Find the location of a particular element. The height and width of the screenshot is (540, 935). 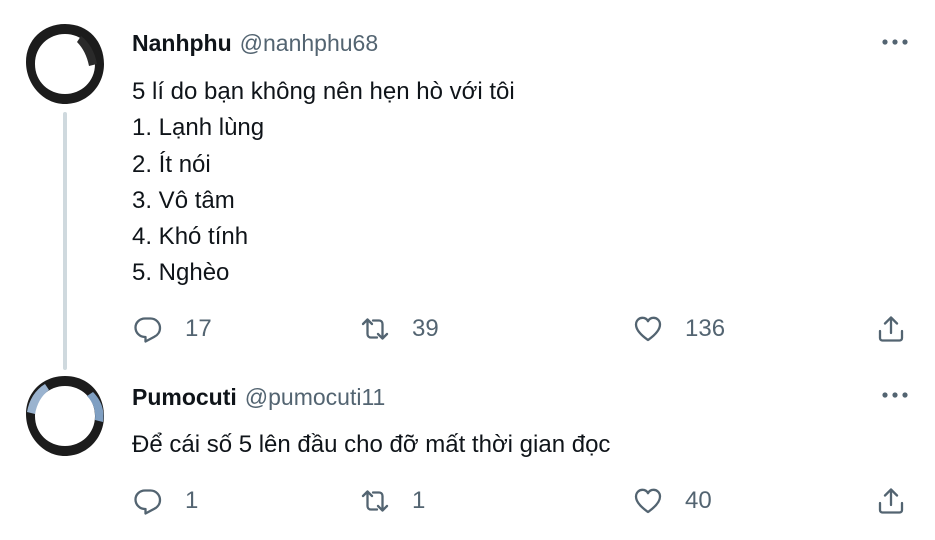

reply-button: 1 is located at coordinates (165, 501).